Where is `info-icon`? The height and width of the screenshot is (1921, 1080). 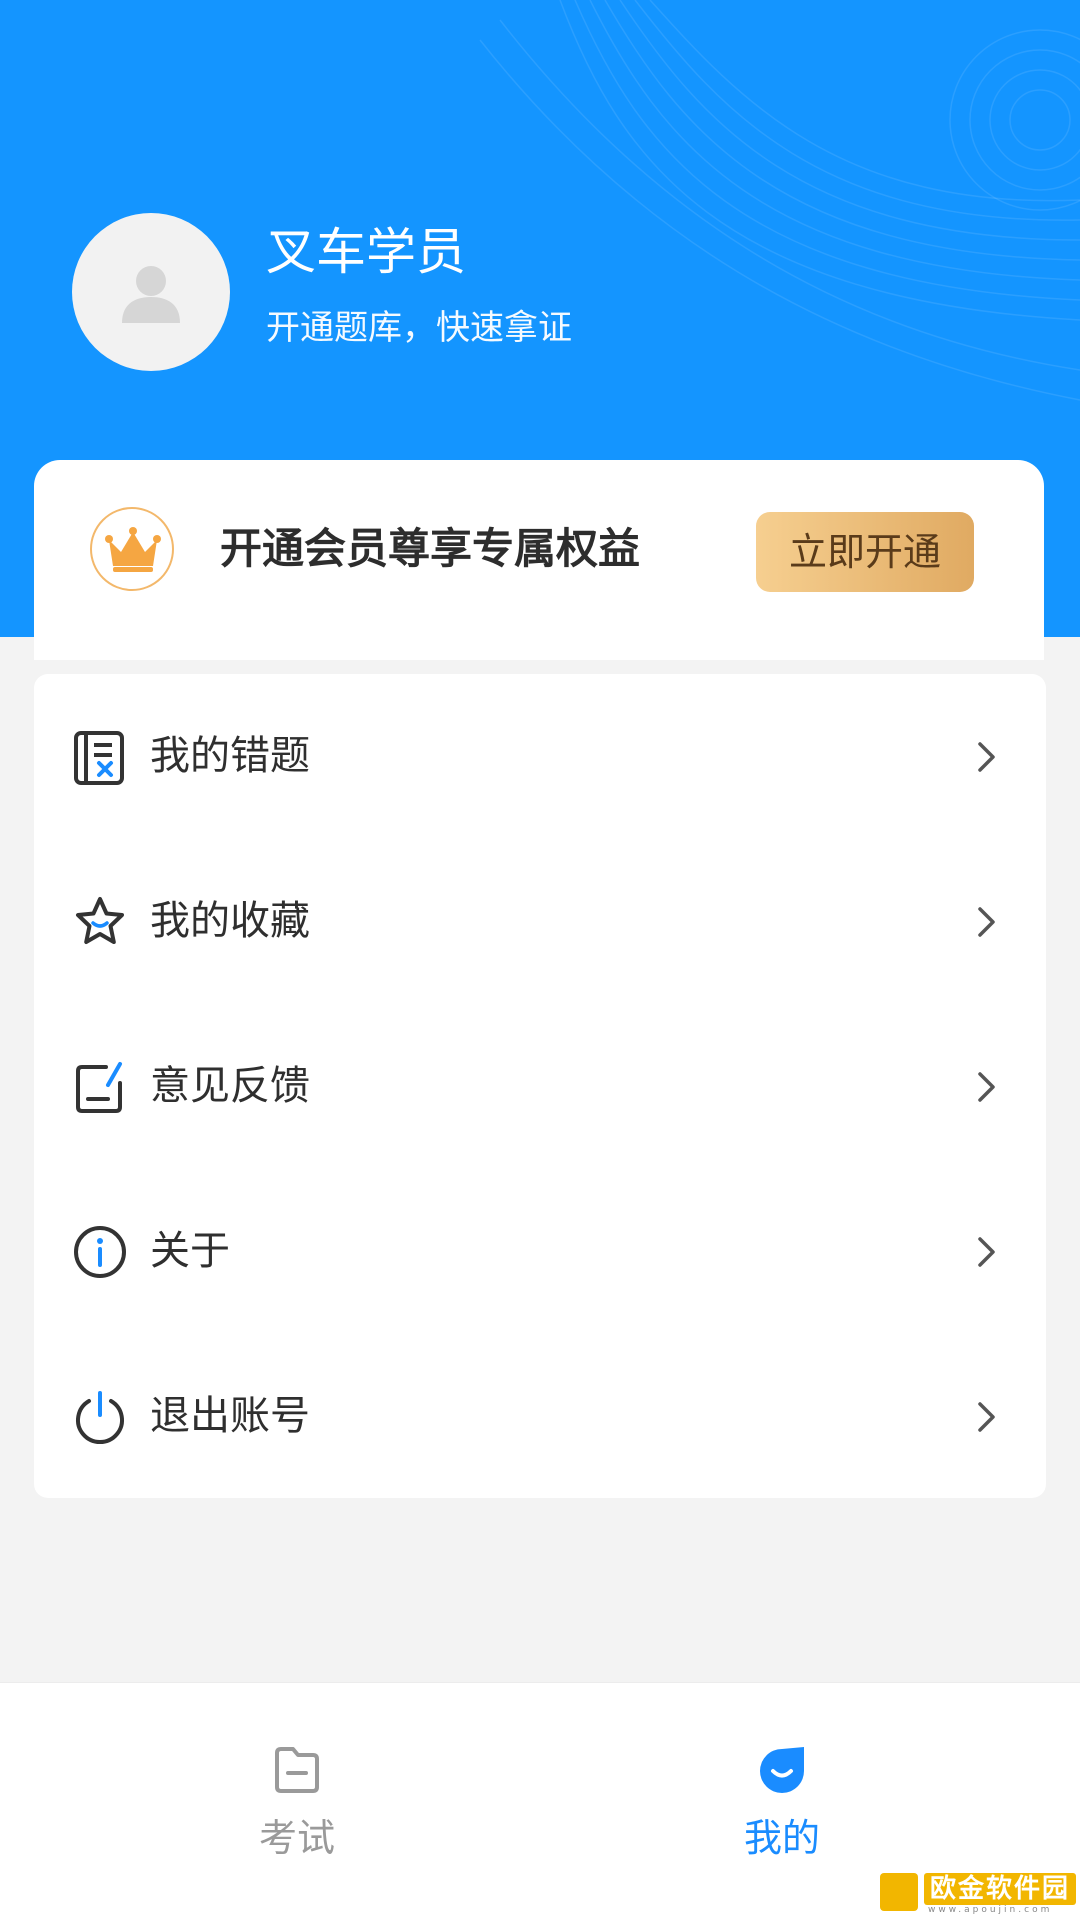
info-icon is located at coordinates (100, 1252).